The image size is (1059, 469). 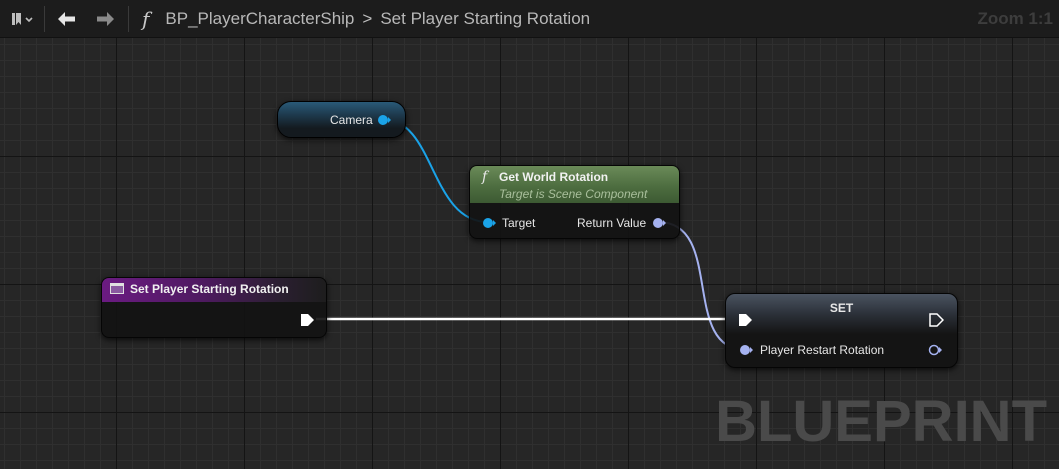 What do you see at coordinates (612, 223) in the screenshot?
I see `return-value-pin-label: Return Value` at bounding box center [612, 223].